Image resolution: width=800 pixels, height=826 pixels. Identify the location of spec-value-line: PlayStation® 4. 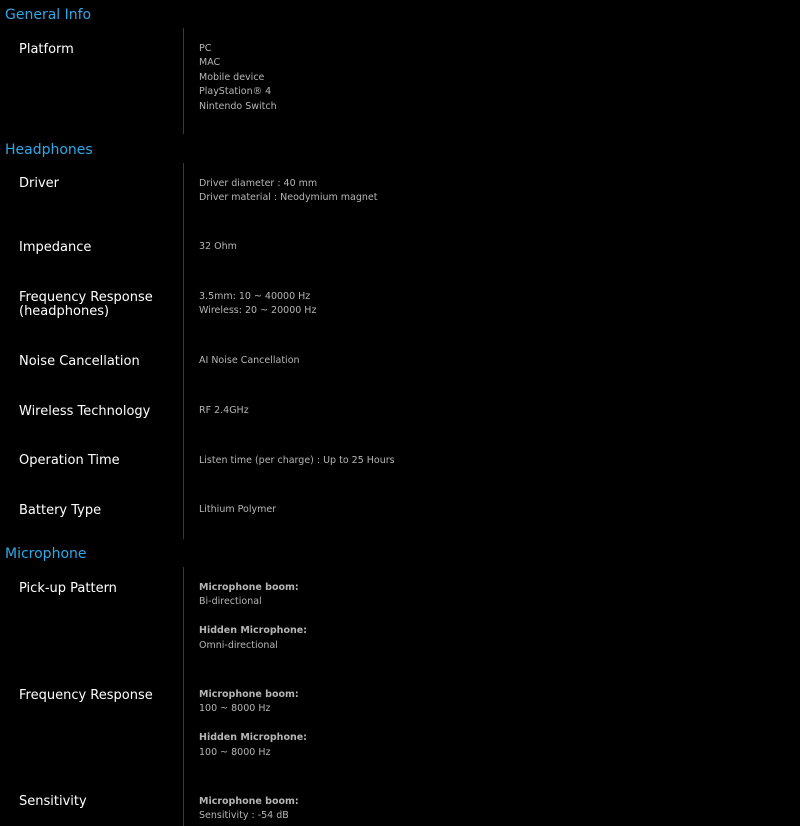
(235, 92).